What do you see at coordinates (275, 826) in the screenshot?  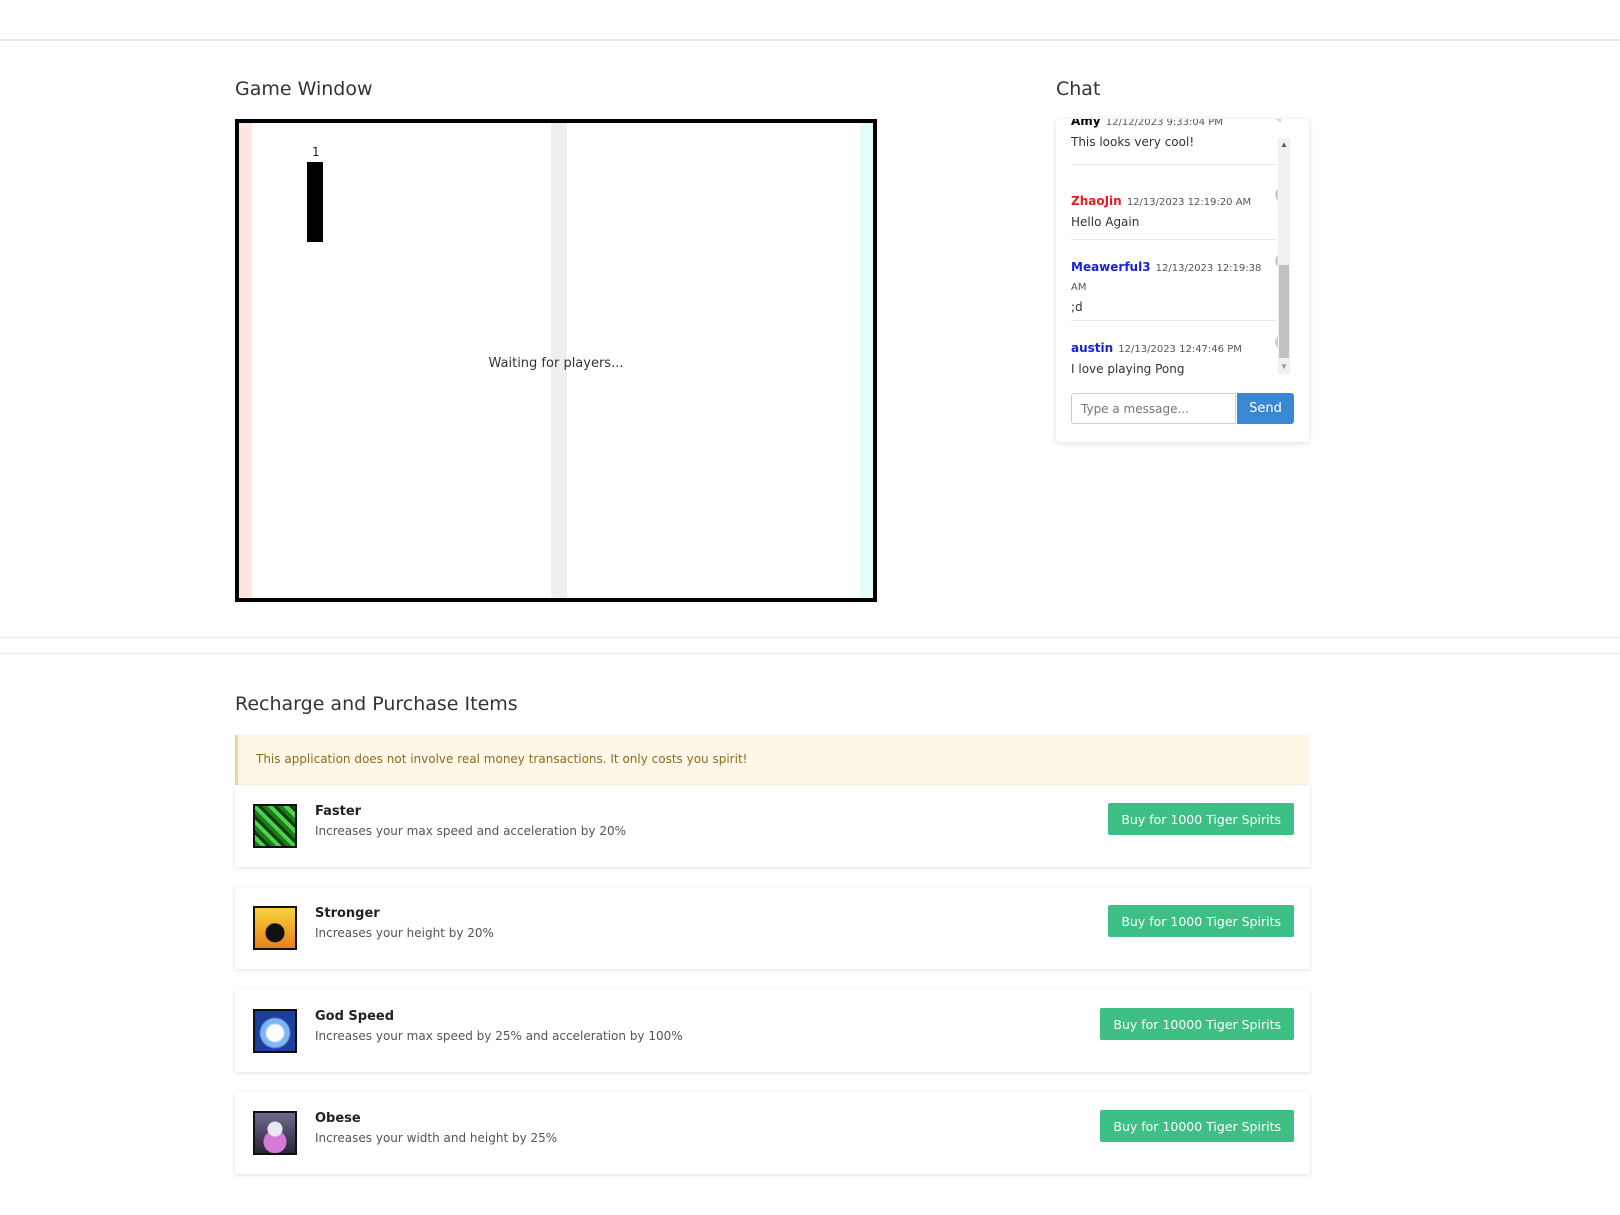 I see `green-runner-icon` at bounding box center [275, 826].